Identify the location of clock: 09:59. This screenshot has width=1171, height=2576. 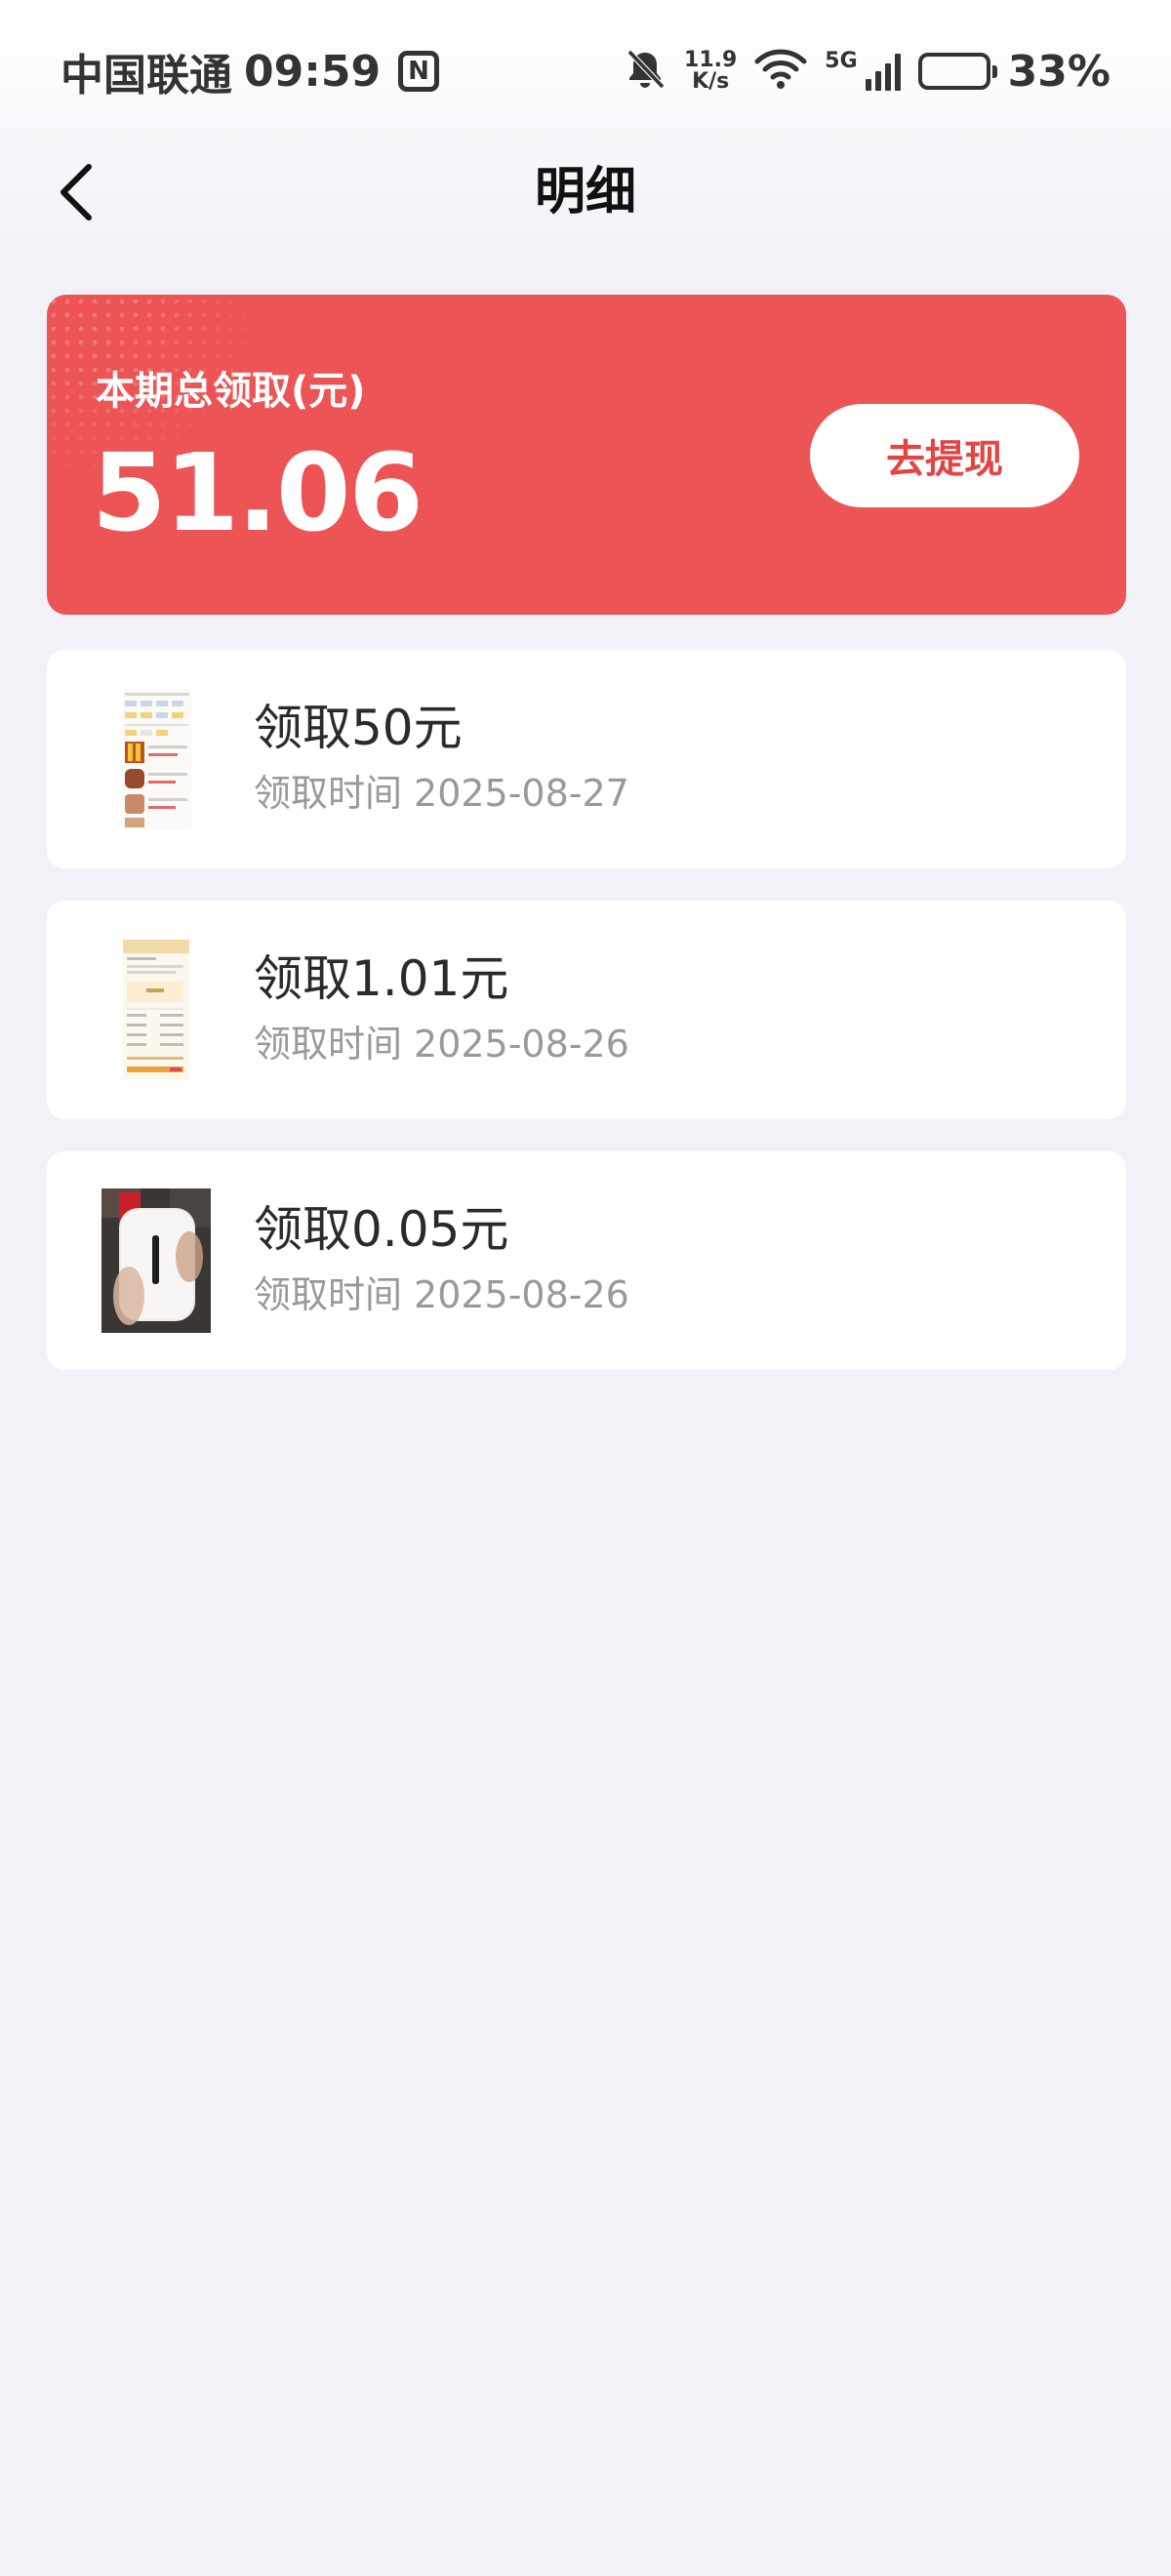
(313, 71).